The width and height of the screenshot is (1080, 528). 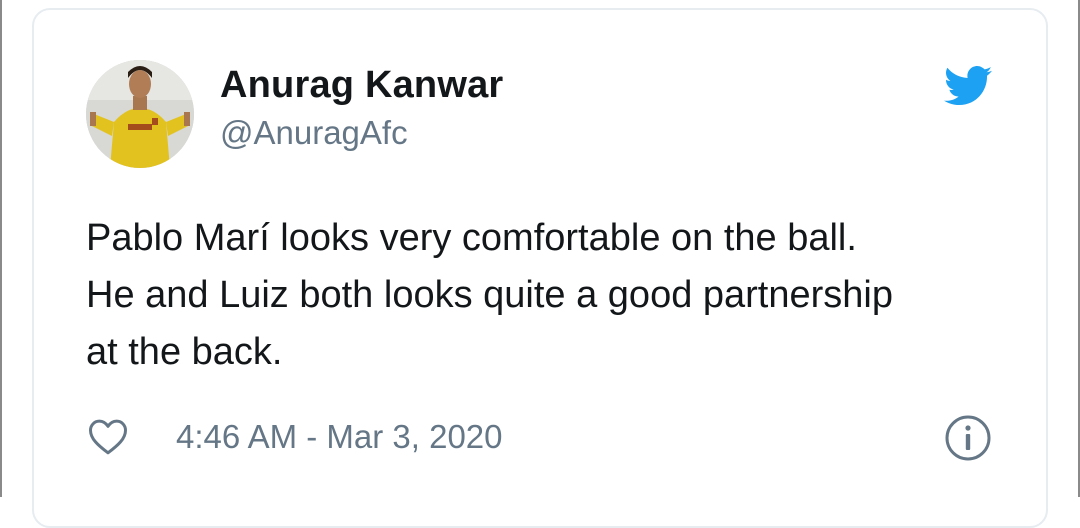 What do you see at coordinates (339, 437) in the screenshot?
I see `tweet-timestamp: 4:46 AM - Mar 3, 2020` at bounding box center [339, 437].